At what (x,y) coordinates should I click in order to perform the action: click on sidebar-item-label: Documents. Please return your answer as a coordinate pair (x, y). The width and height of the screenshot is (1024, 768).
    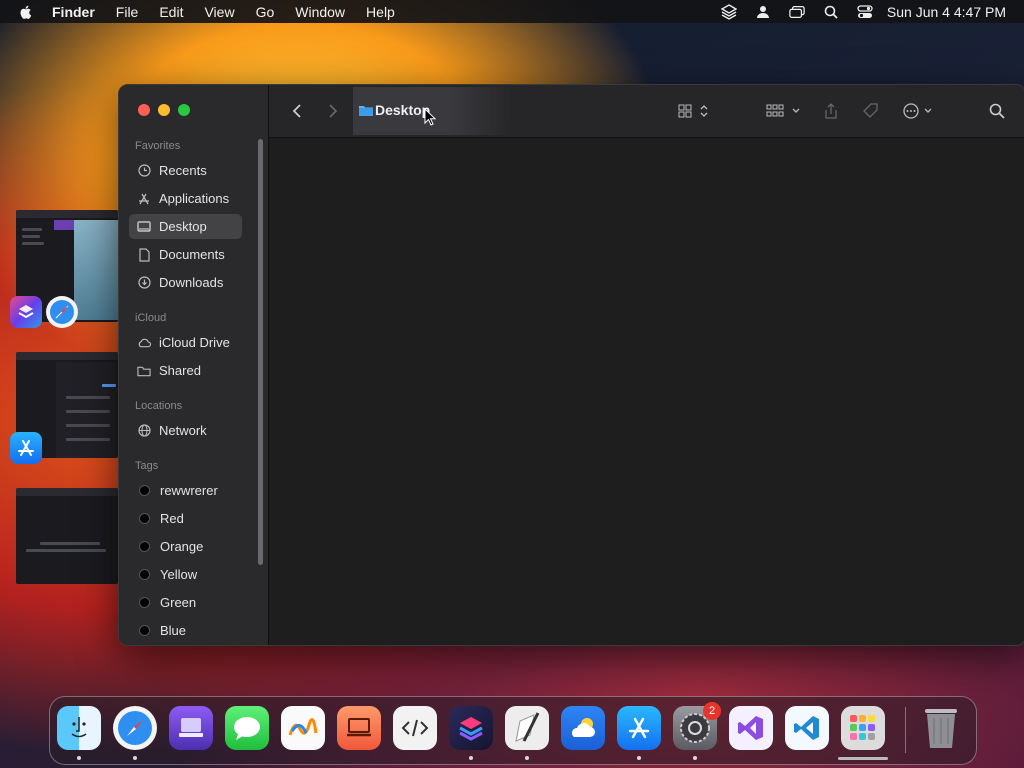
    Looking at the image, I should click on (192, 254).